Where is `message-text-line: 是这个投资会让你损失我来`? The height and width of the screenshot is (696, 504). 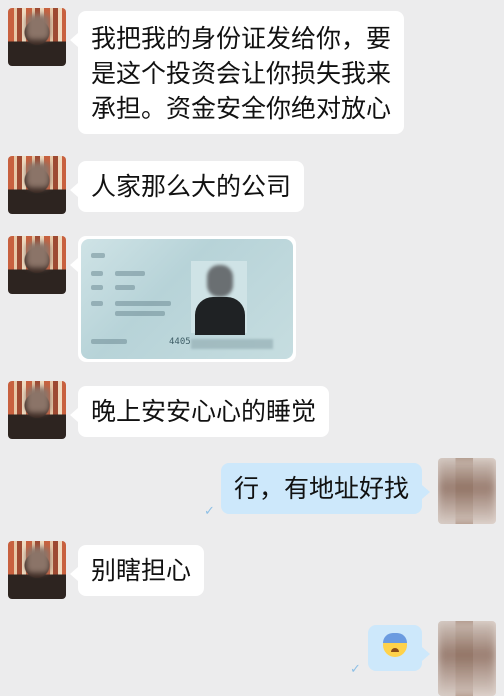
message-text-line: 是这个投资会让你损失我来 is located at coordinates (241, 73).